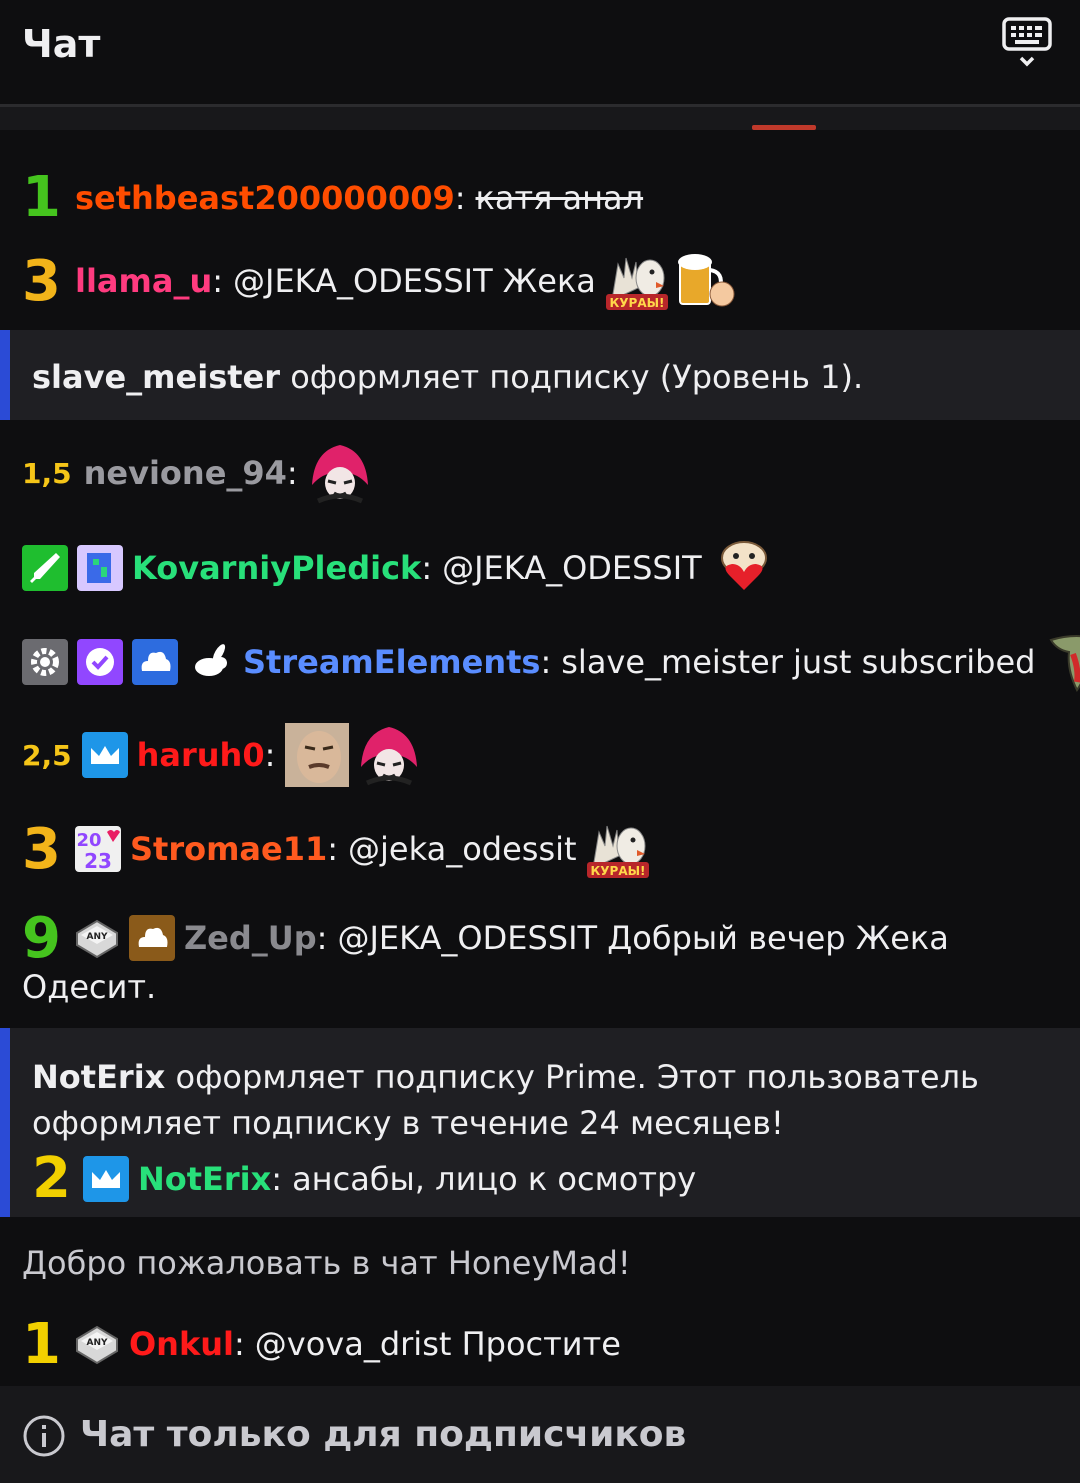  I want to click on chat-header: Чат, so click(540, 53).